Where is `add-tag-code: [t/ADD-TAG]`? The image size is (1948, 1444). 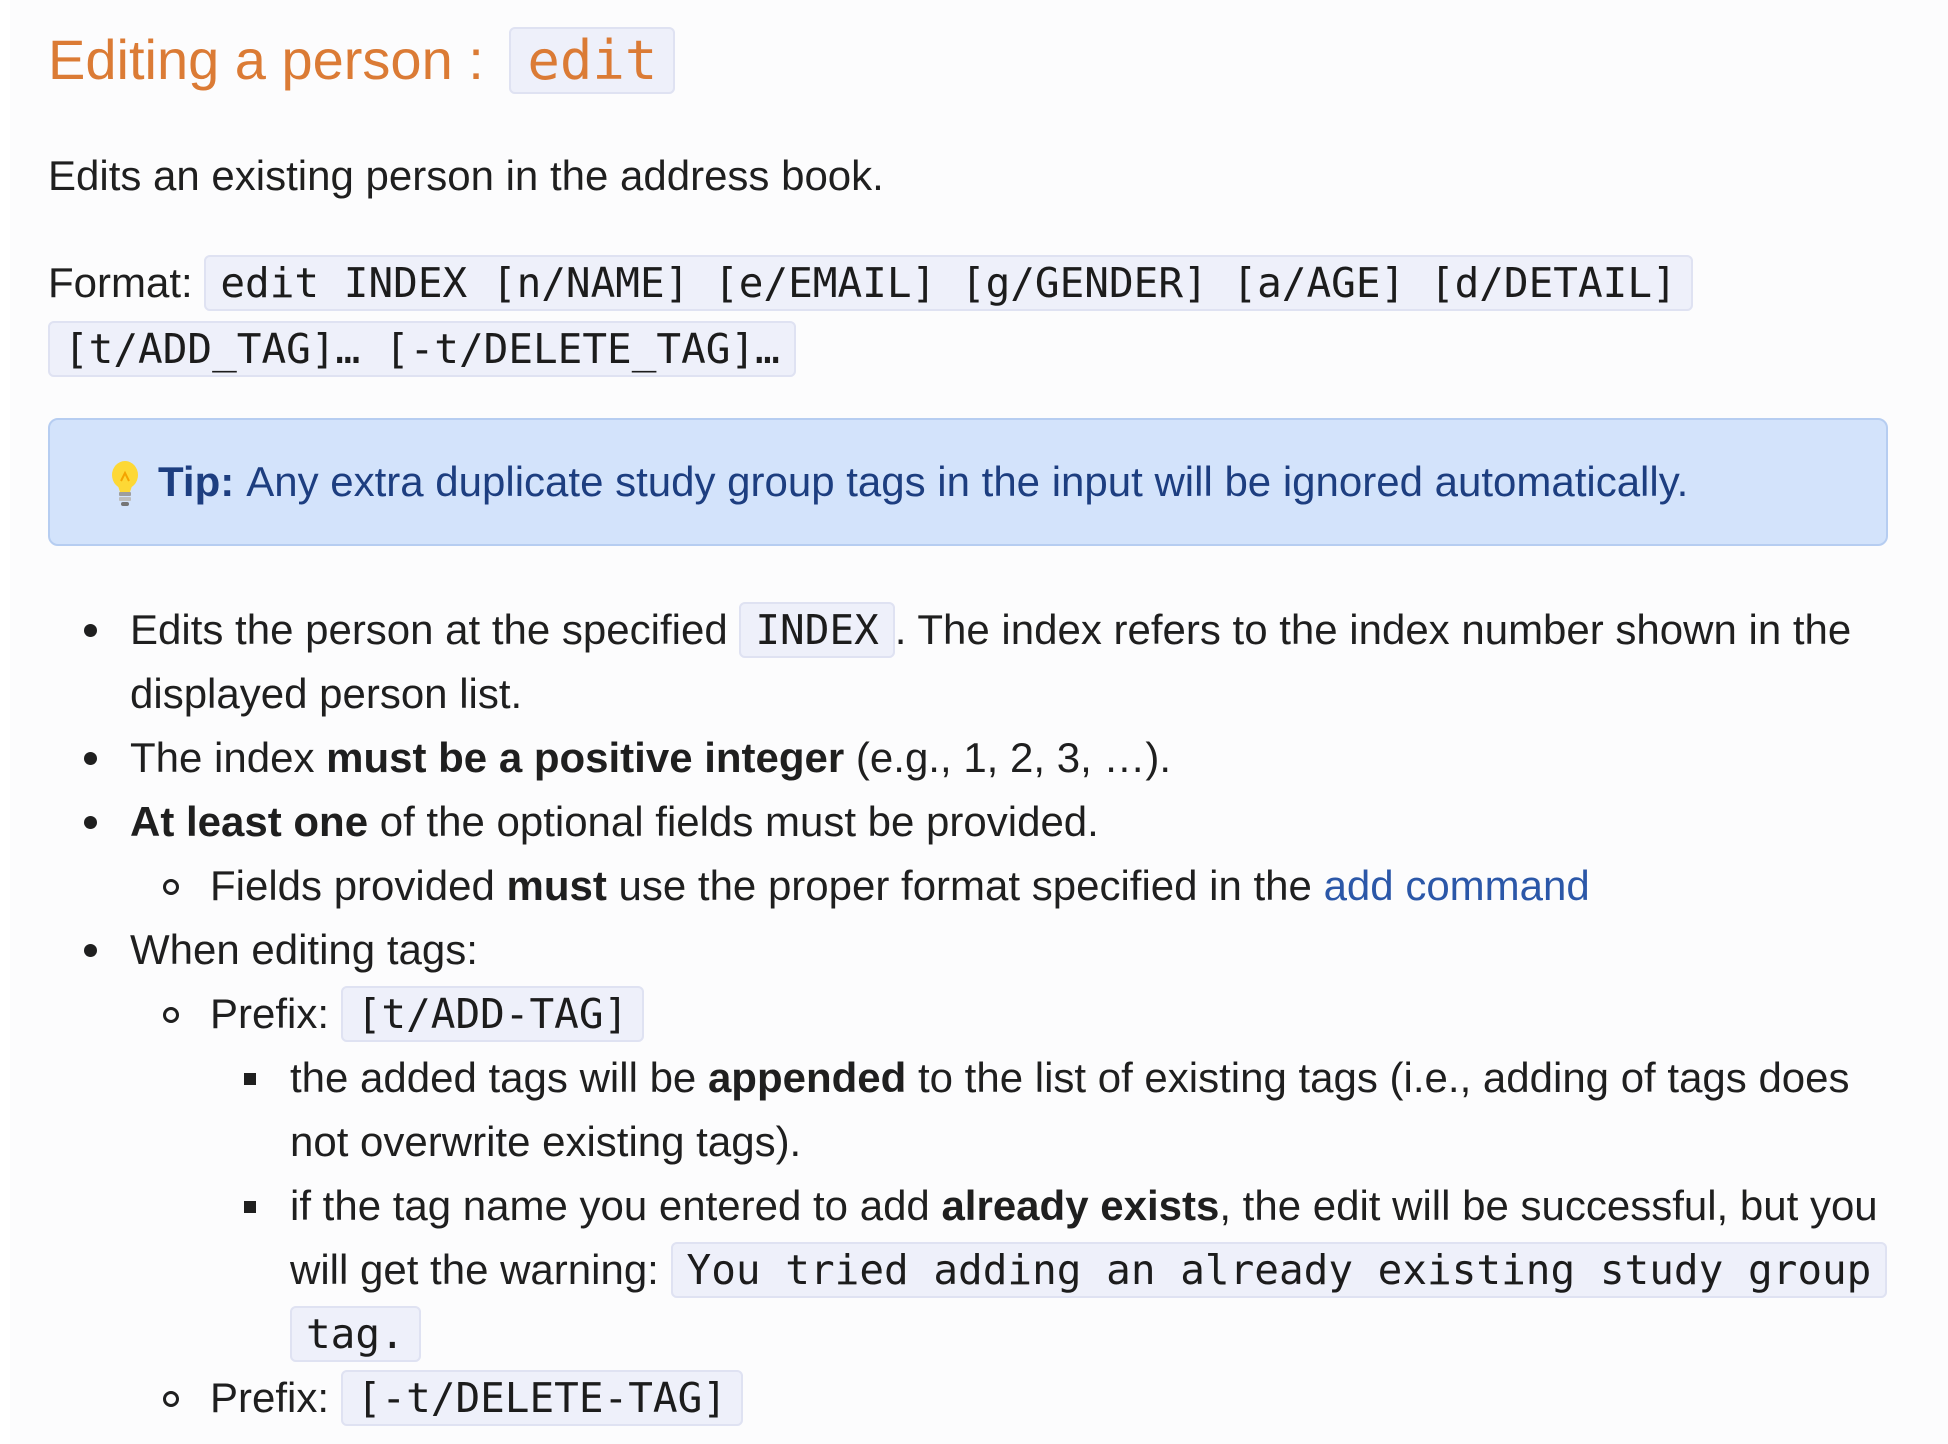 add-tag-code: [t/ADD-TAG] is located at coordinates (492, 1014).